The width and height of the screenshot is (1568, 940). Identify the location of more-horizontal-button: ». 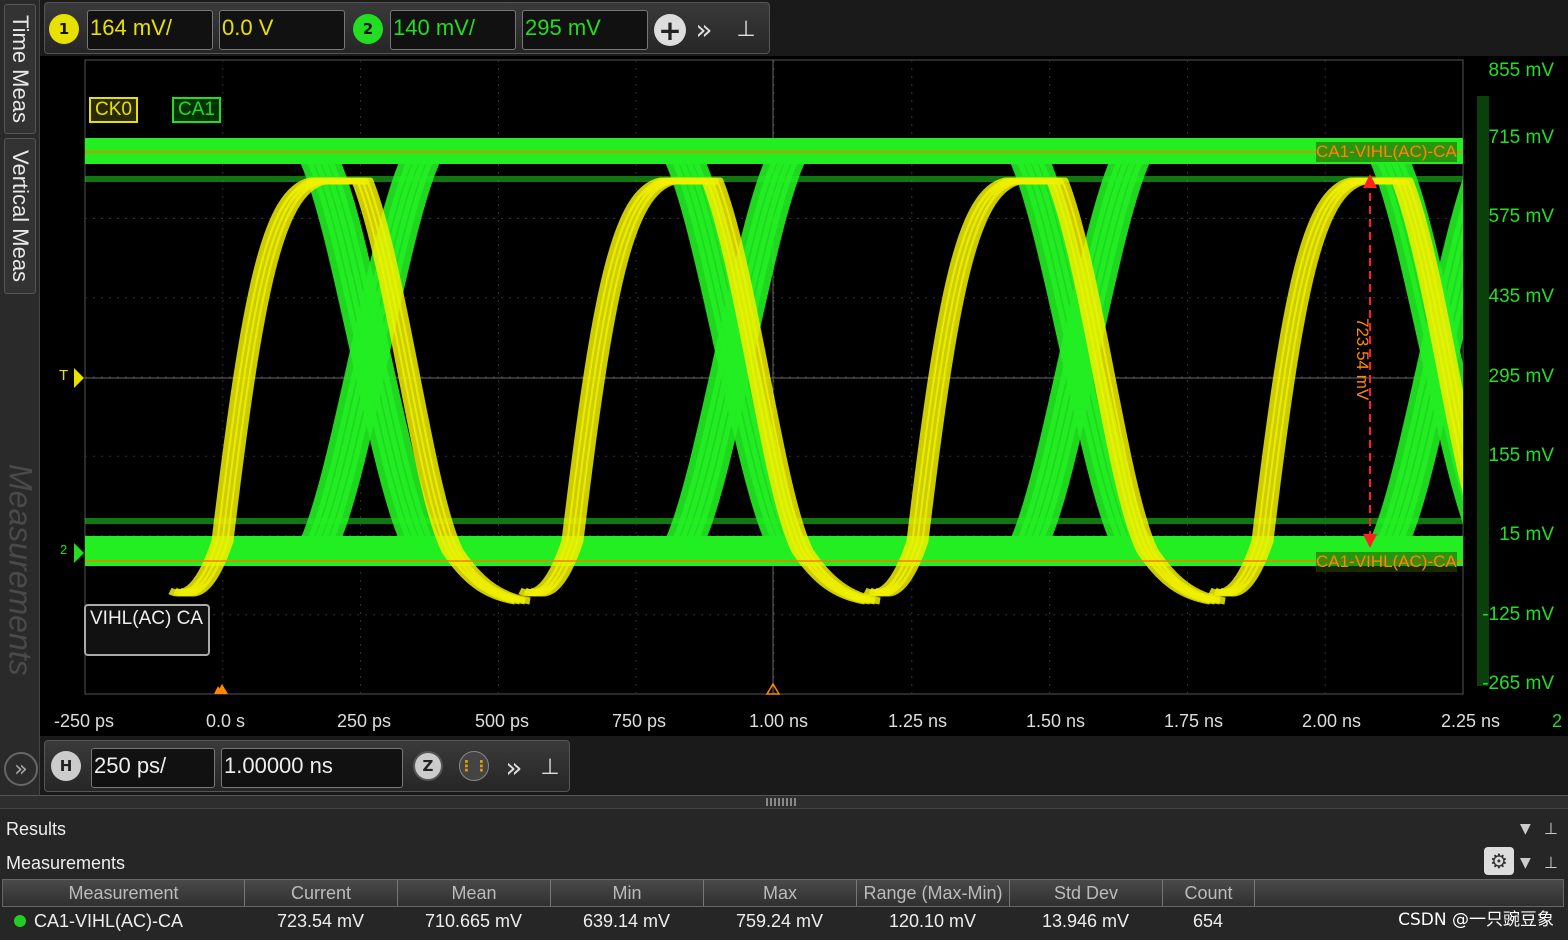
(514, 767).